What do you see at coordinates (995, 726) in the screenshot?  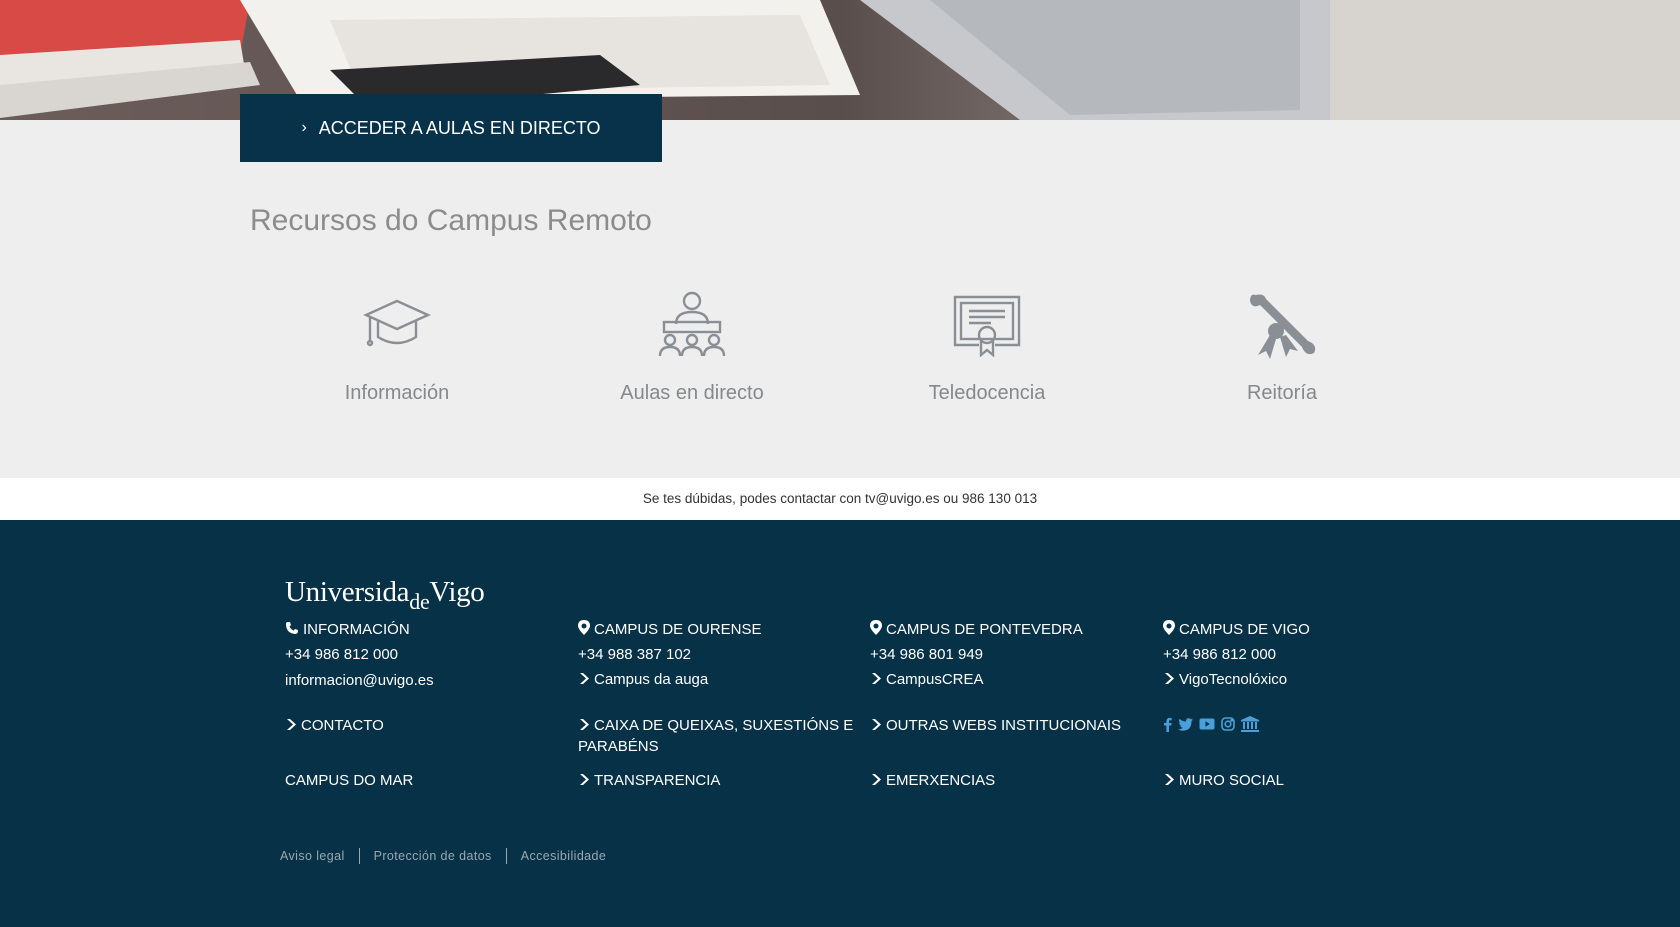 I see `other-institutional-webs-link: OUTRAS WEBS INSTITUCIONAIS` at bounding box center [995, 726].